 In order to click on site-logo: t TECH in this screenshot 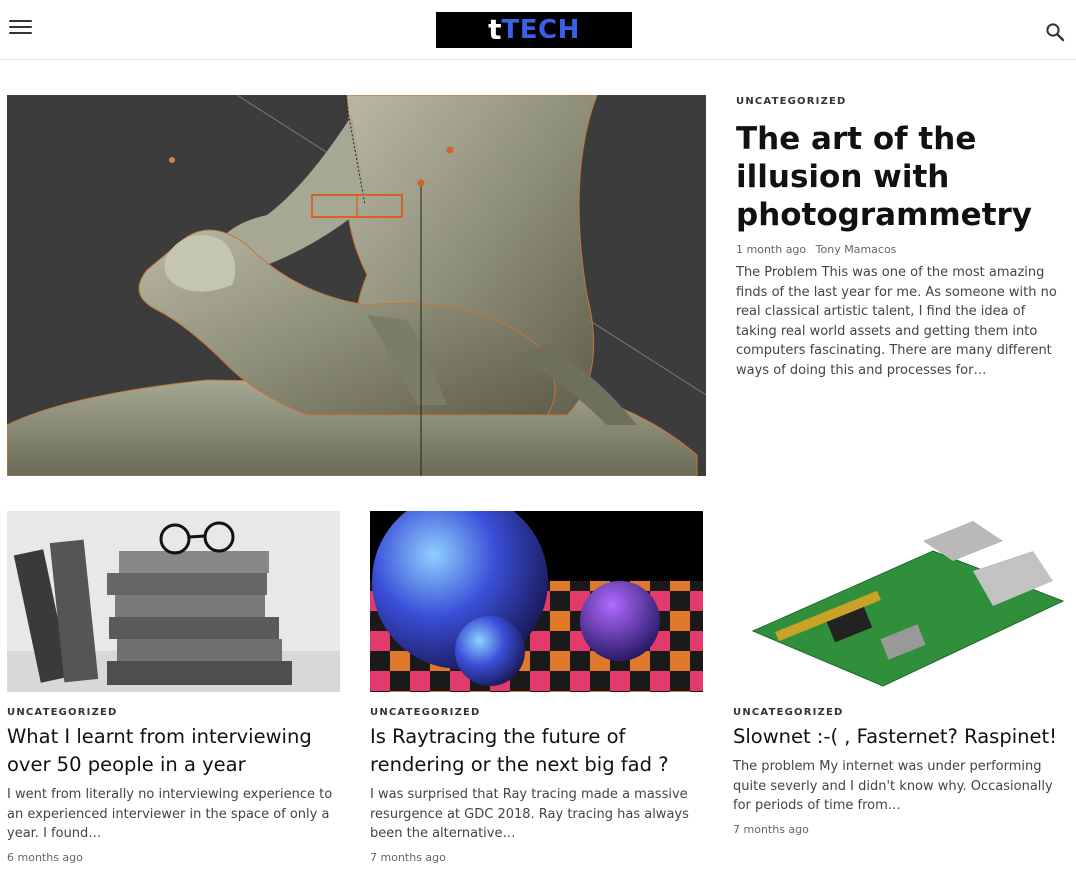, I will do `click(534, 30)`.